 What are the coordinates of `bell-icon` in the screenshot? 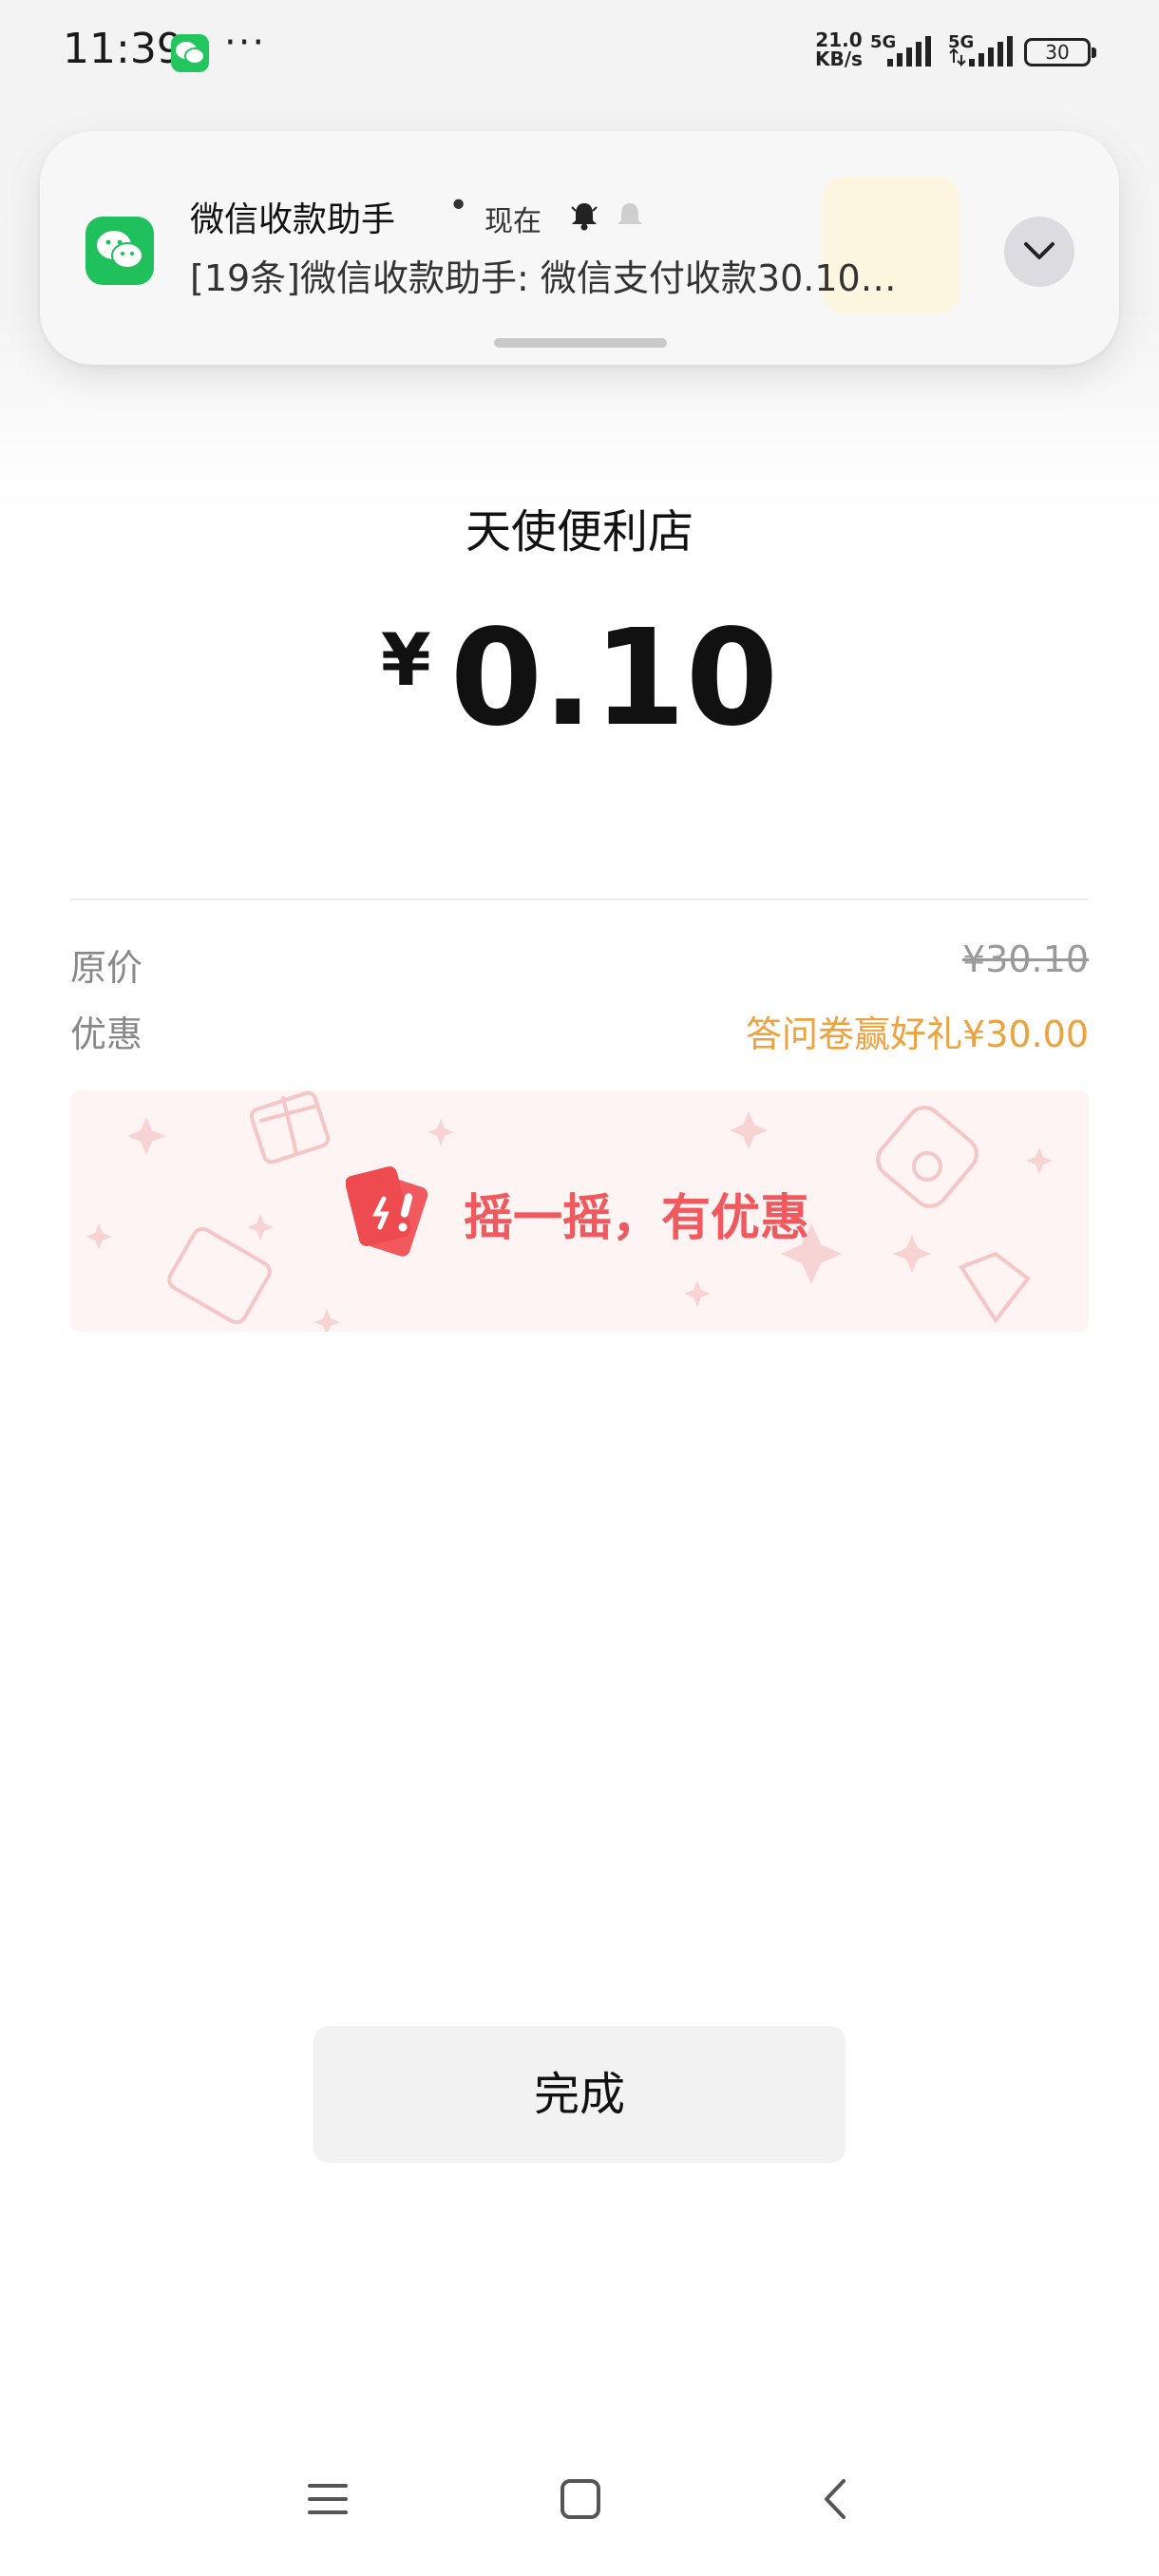 It's located at (584, 217).